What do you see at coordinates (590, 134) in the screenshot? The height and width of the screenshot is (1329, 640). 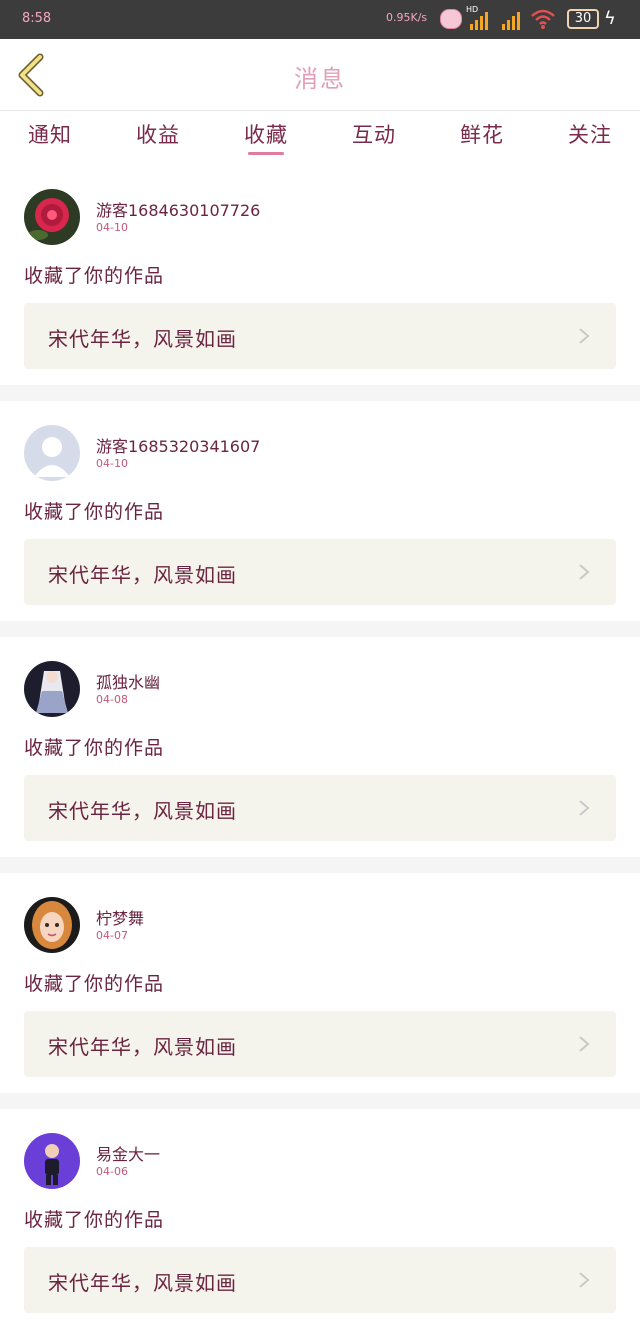 I see `tab-follows: 关注` at bounding box center [590, 134].